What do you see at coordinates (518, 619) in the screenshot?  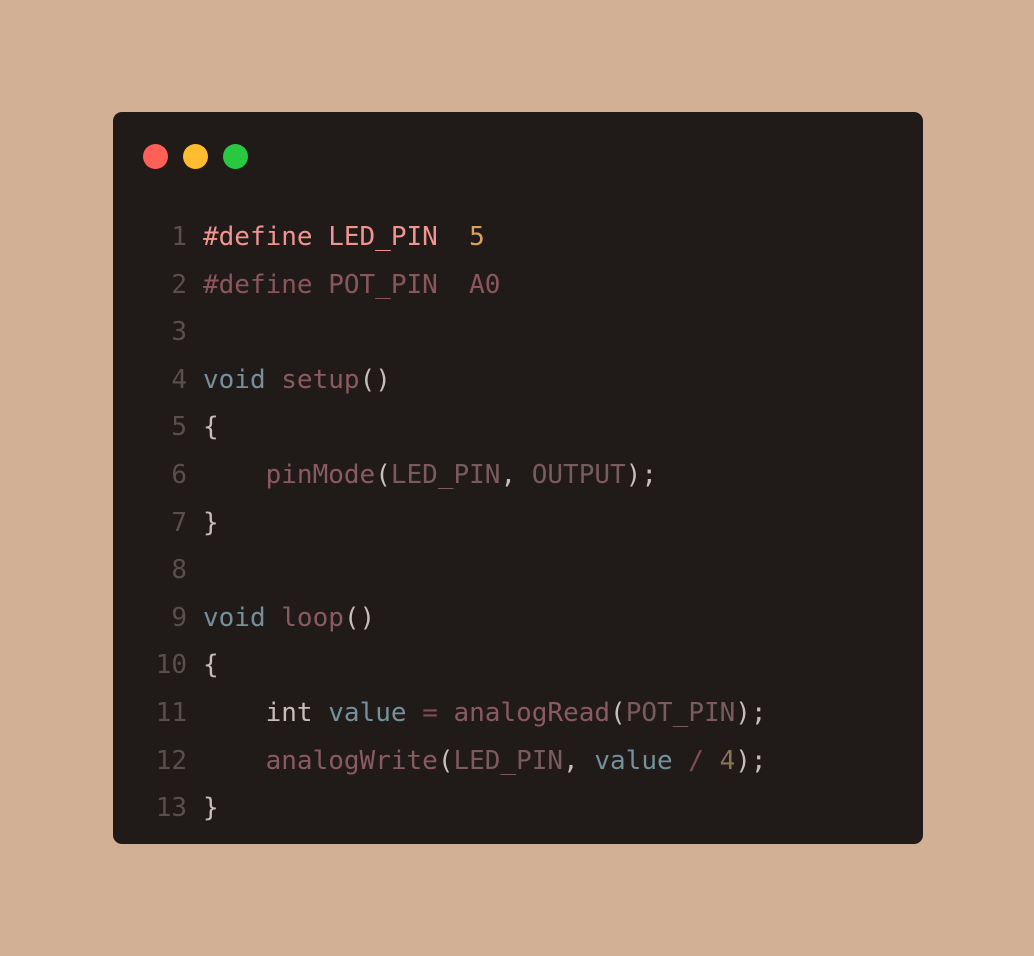 I see `code-line: 9 void loop()` at bounding box center [518, 619].